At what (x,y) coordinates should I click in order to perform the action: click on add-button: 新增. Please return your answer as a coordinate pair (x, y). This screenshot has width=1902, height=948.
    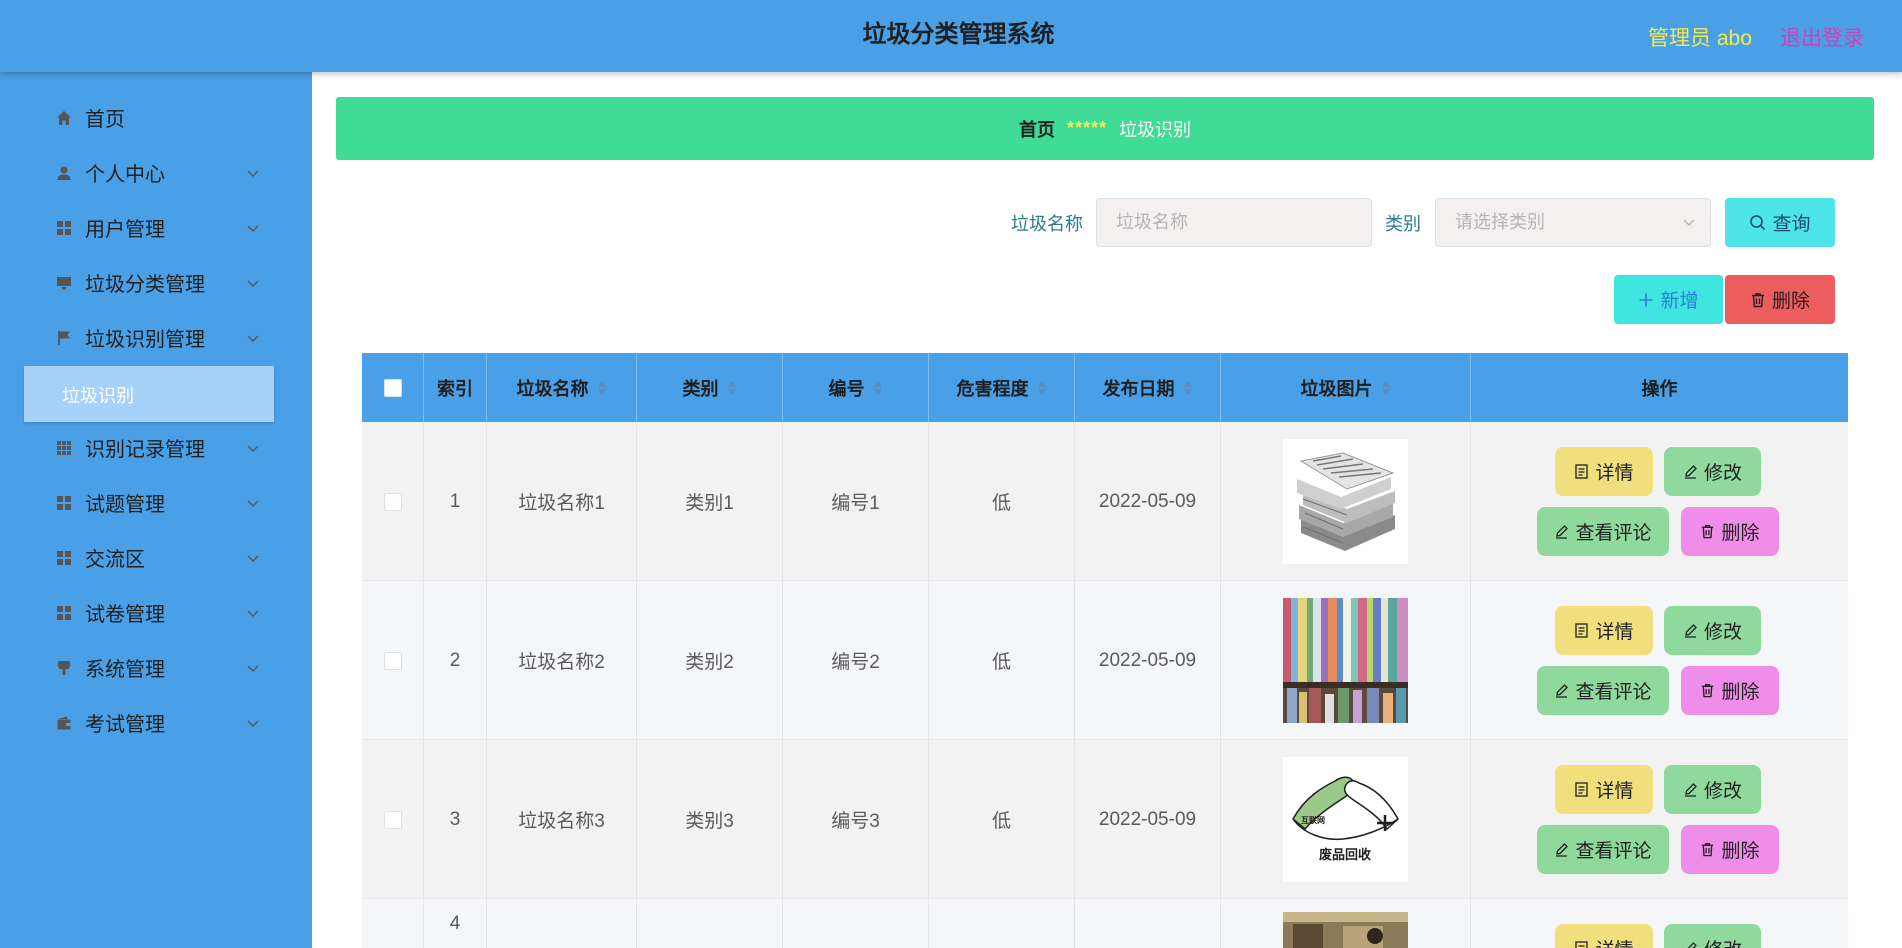
    Looking at the image, I should click on (1668, 299).